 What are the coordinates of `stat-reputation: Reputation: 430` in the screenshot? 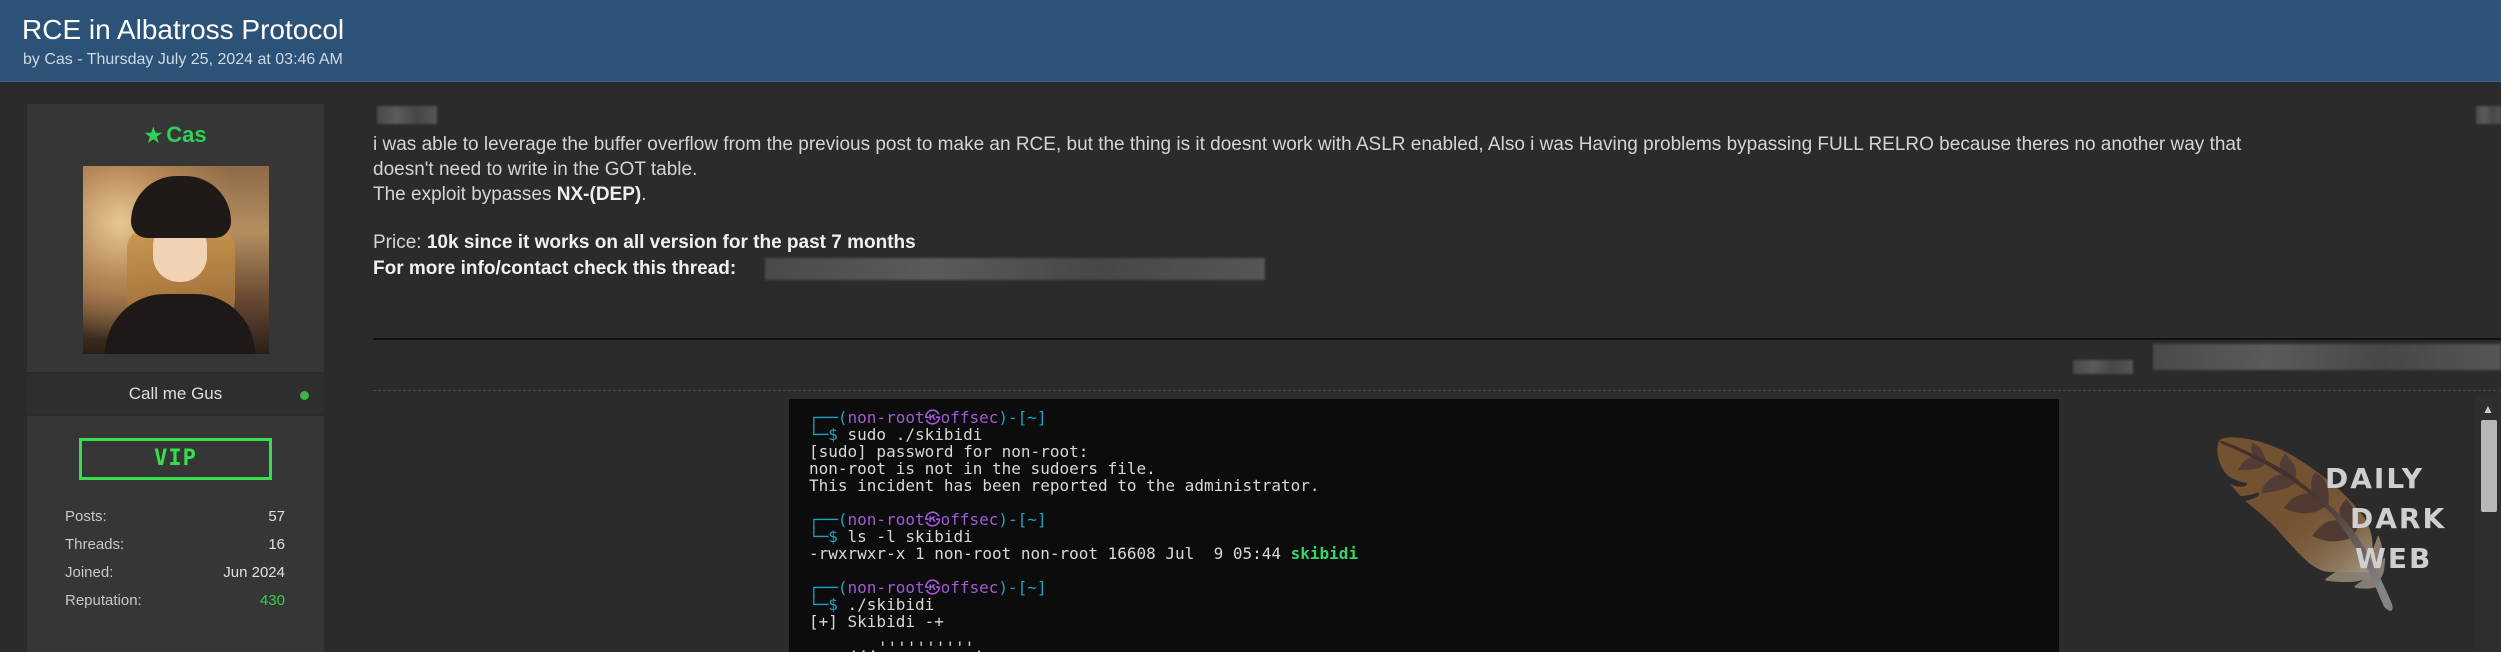 It's located at (175, 600).